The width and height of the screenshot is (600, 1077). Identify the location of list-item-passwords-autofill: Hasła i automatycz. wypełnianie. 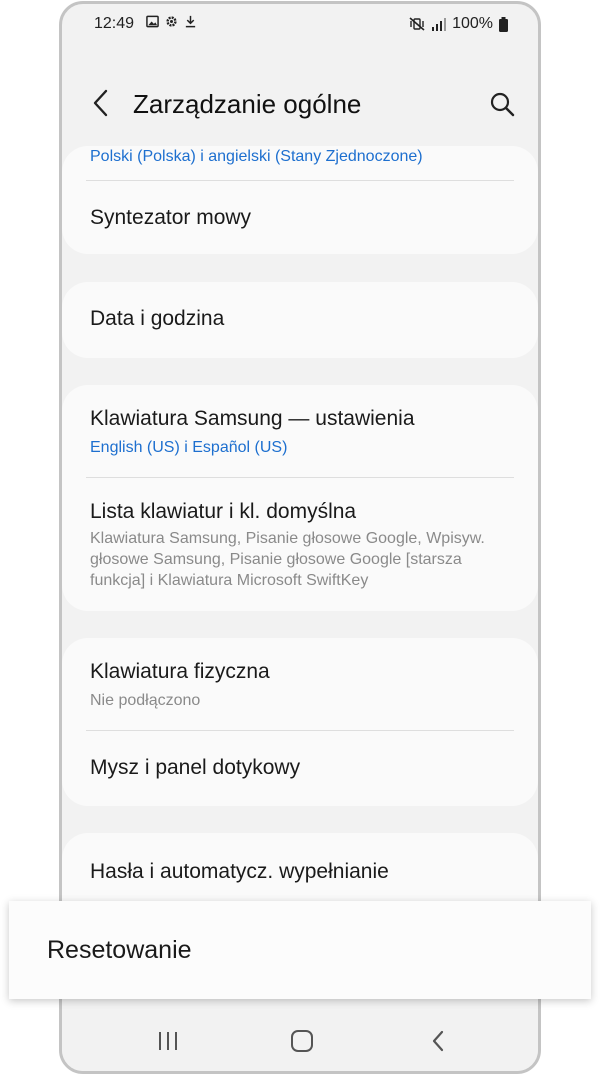
(302, 872).